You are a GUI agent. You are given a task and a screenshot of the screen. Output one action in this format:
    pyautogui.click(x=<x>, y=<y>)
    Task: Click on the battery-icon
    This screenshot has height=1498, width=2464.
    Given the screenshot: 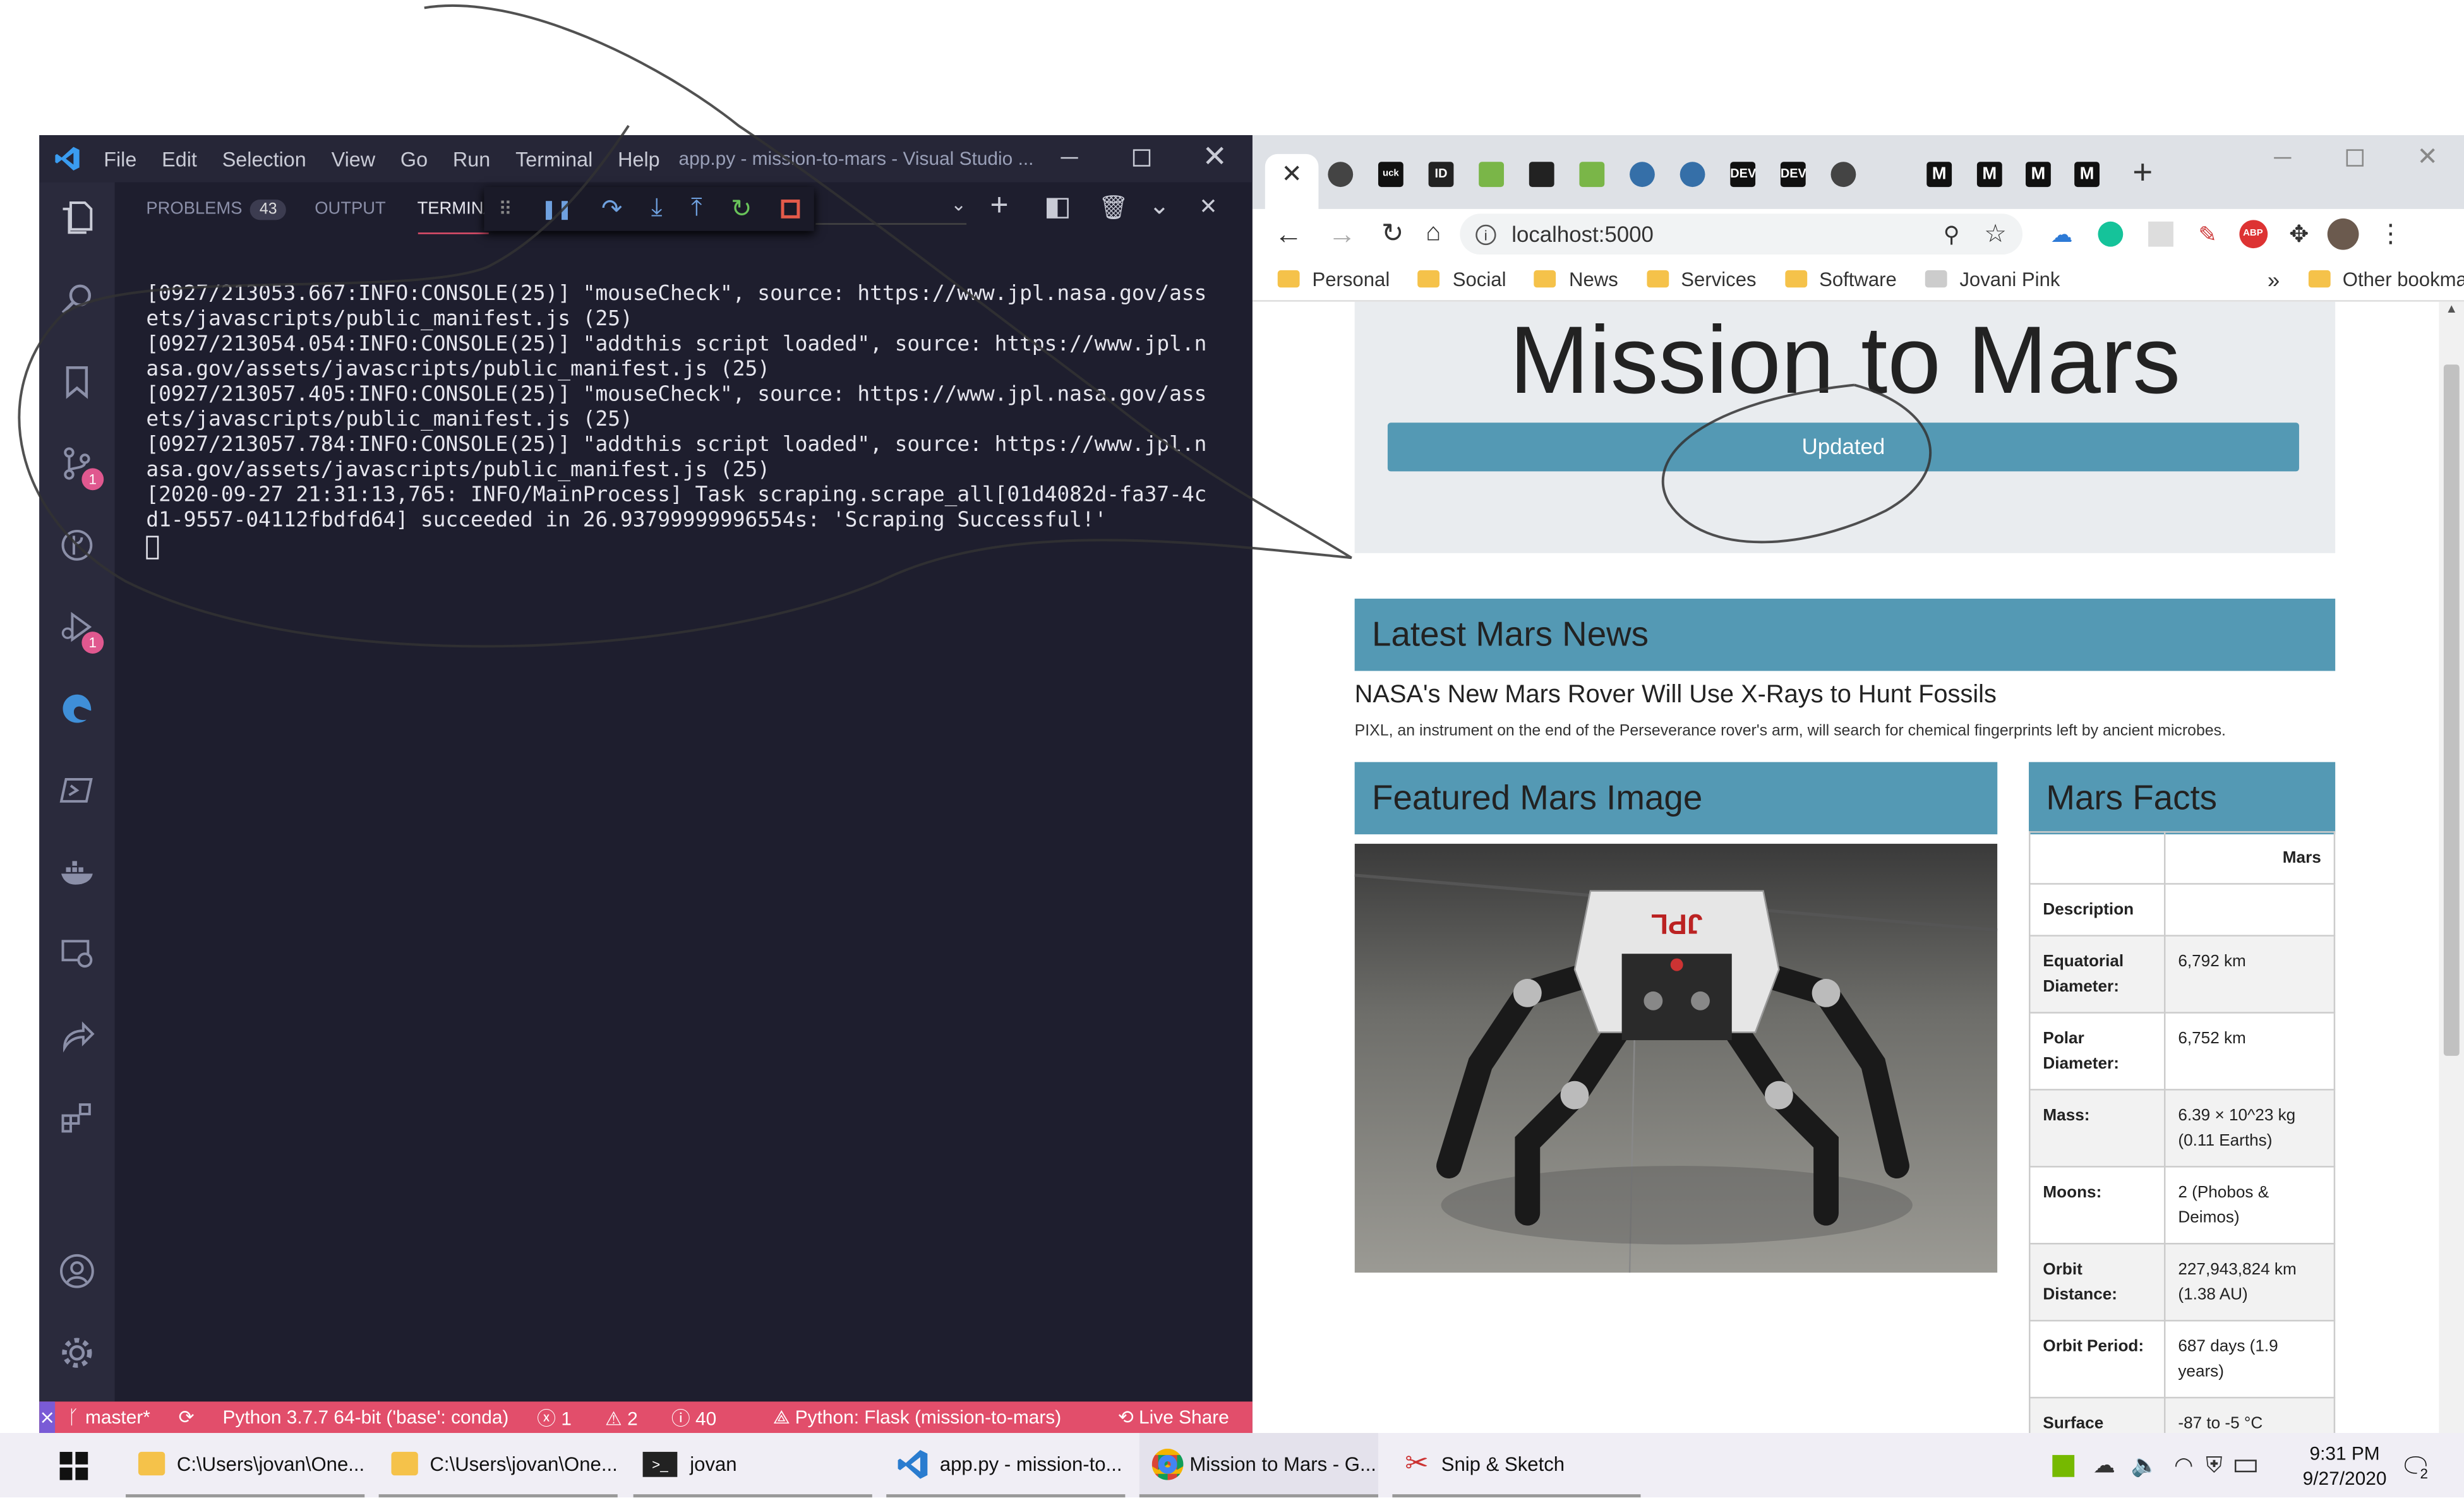 What is the action you would take?
    pyautogui.click(x=2246, y=1465)
    